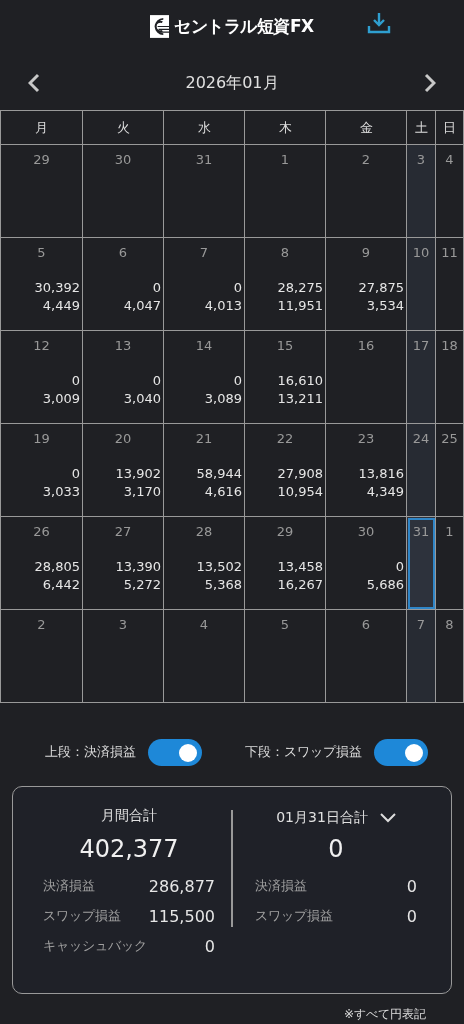 This screenshot has height=1024, width=464. Describe the element at coordinates (449, 624) in the screenshot. I see `day-number: 8` at that location.